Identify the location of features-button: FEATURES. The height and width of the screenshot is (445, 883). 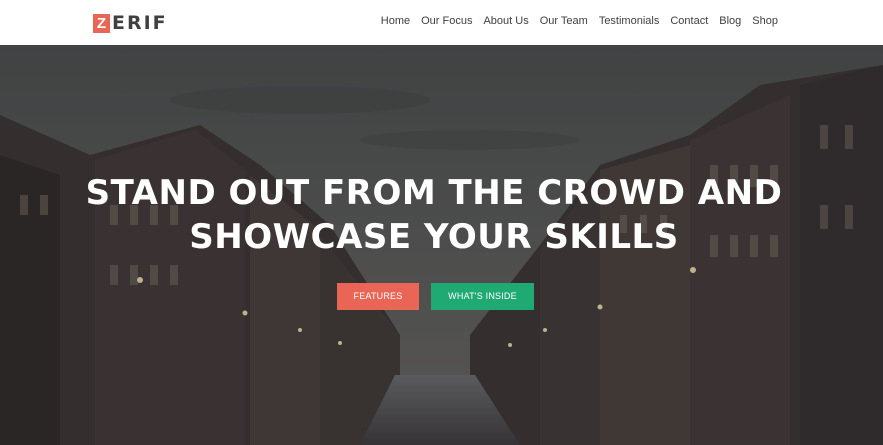
(378, 296).